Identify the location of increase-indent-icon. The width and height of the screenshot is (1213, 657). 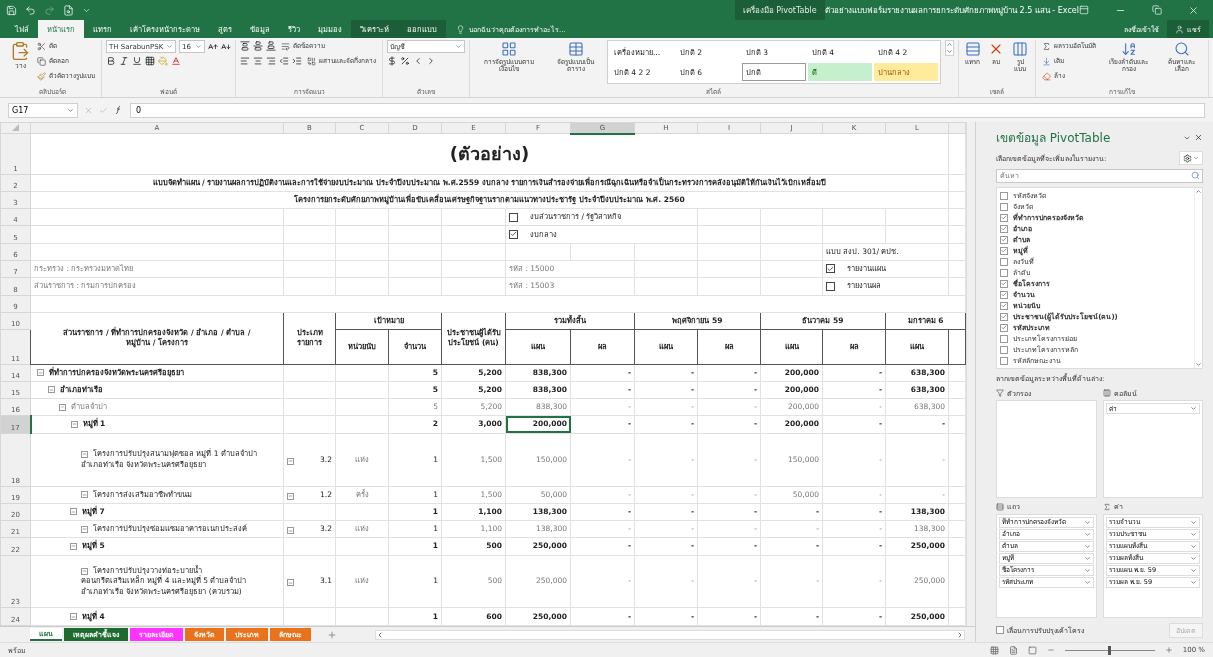
(297, 61).